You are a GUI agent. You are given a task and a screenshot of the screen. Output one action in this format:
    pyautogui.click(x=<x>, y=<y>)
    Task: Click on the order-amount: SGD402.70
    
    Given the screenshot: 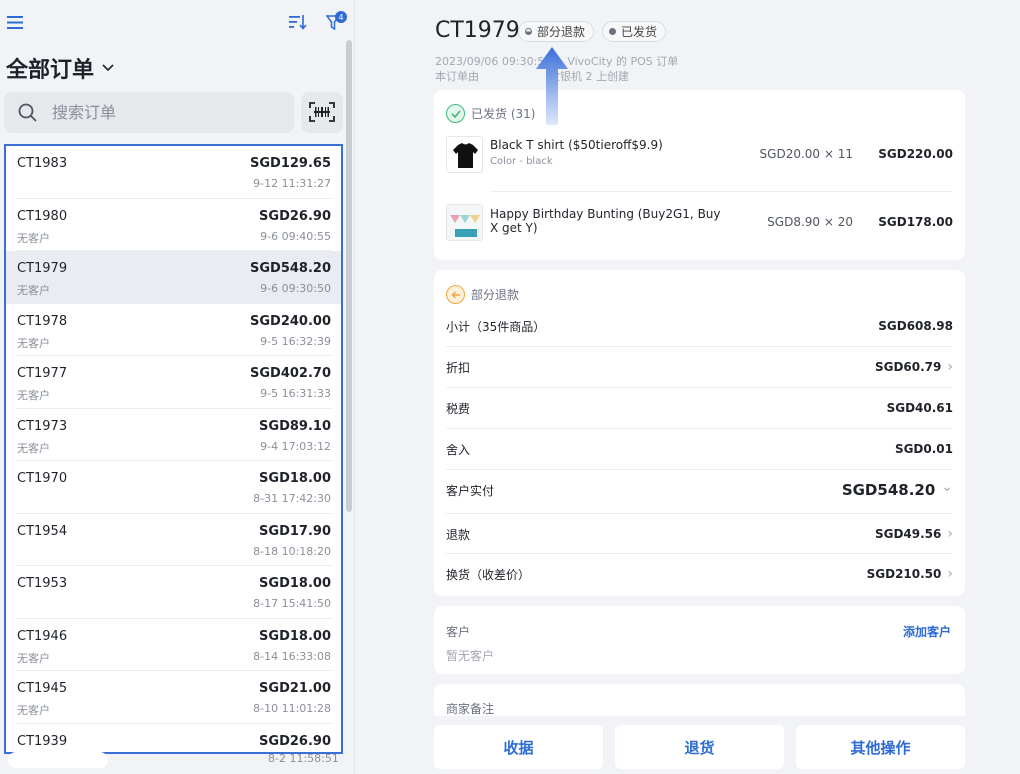 What is the action you would take?
    pyautogui.click(x=290, y=373)
    